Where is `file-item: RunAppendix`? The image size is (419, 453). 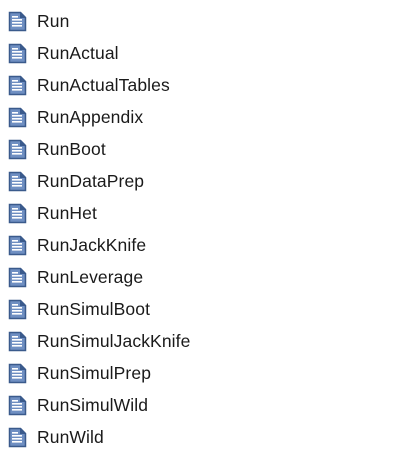
file-item: RunAppendix is located at coordinates (209, 117).